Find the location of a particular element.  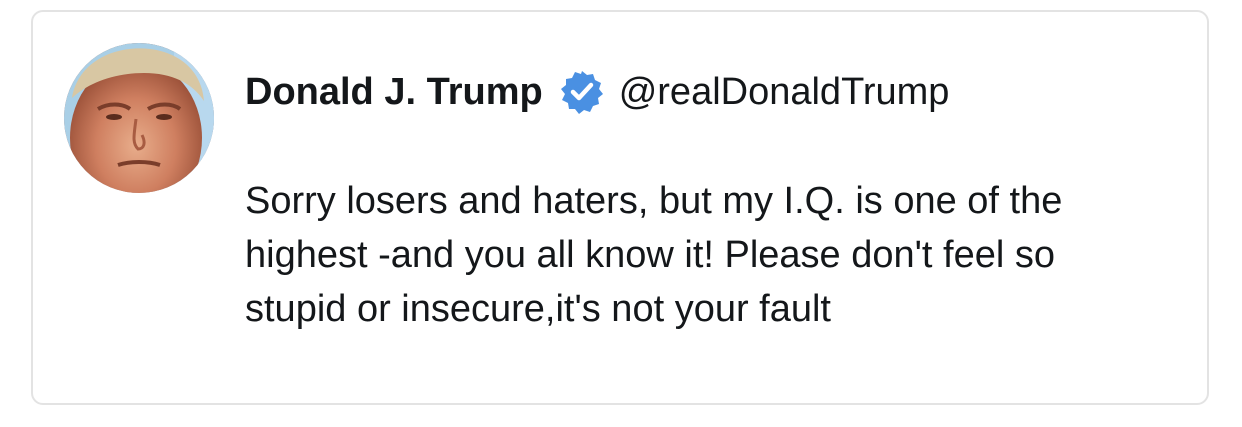

tweet-header: Donald J. Trump @realDonaldTrump is located at coordinates (597, 92).